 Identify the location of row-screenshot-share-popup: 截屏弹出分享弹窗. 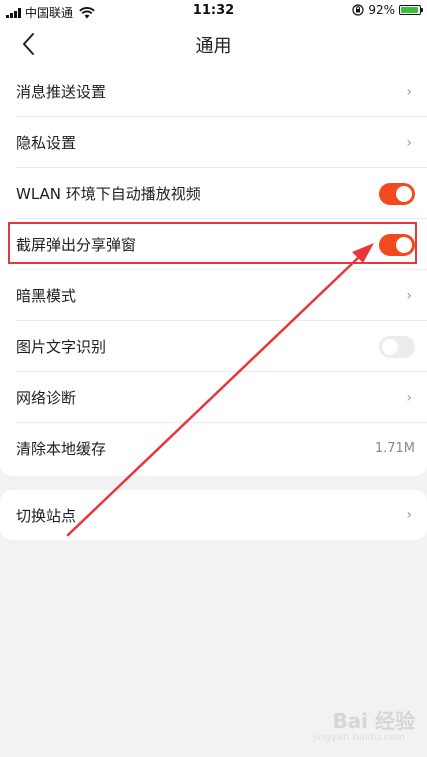
(213, 244).